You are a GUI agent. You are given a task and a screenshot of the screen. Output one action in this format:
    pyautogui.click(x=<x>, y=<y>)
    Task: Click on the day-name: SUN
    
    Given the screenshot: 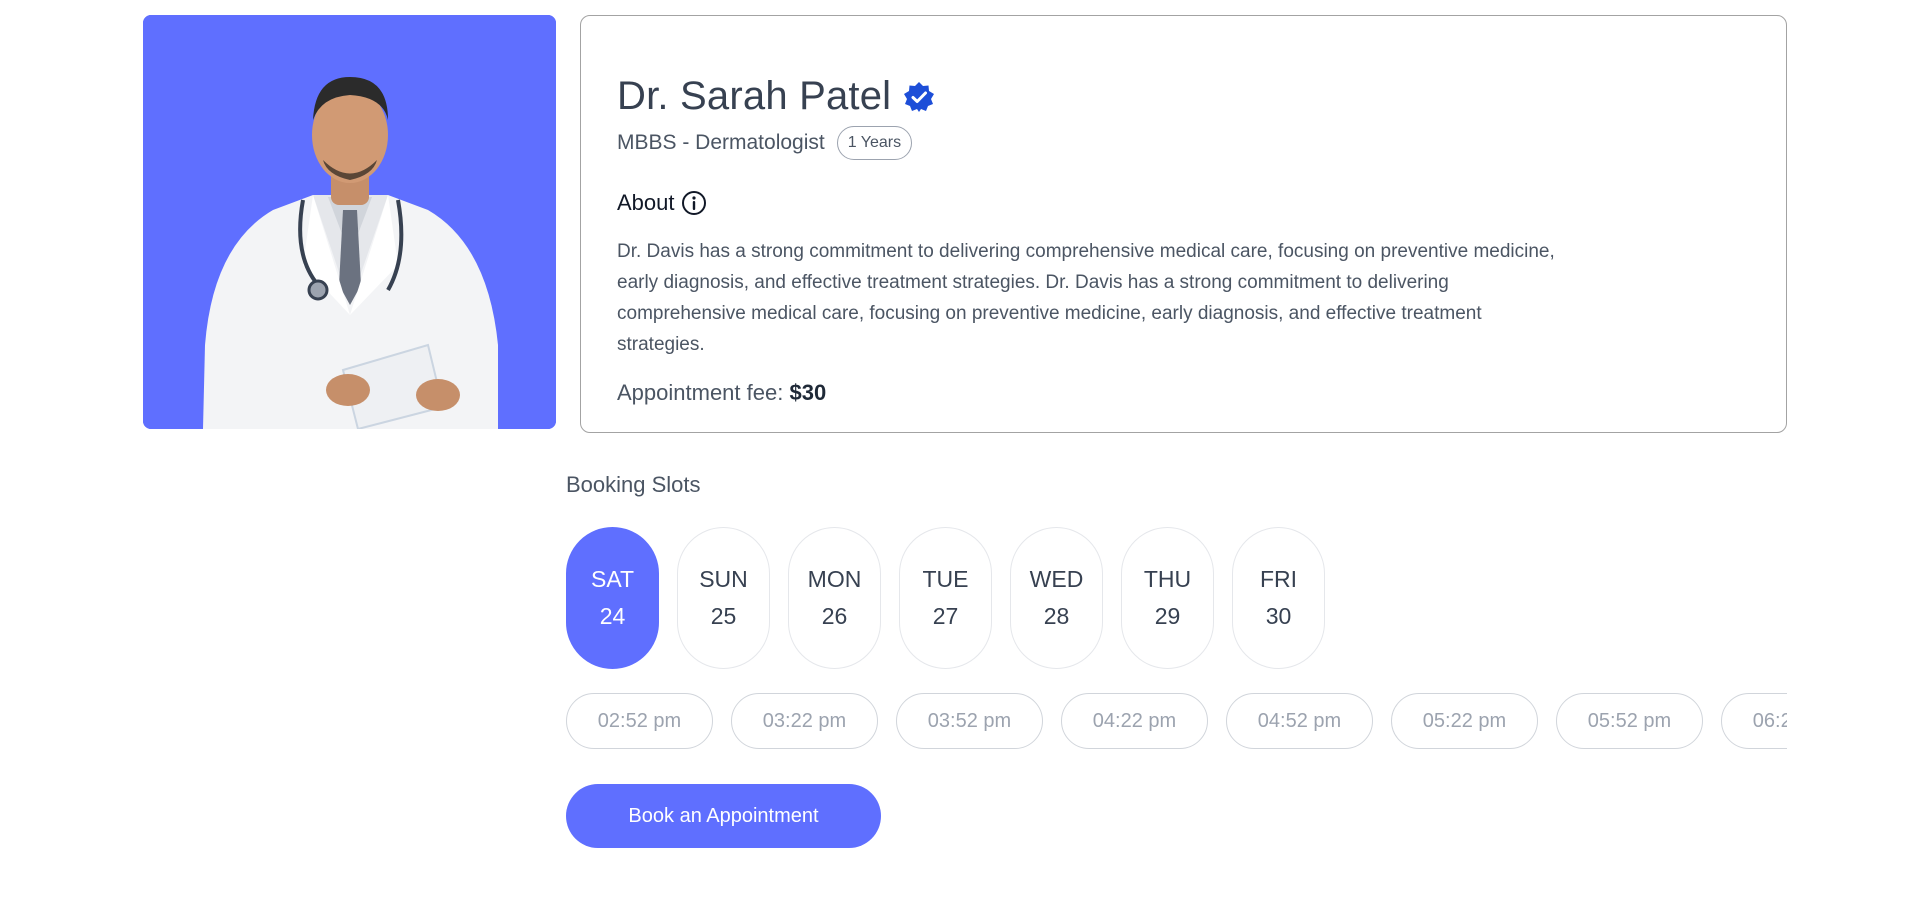 What is the action you would take?
    pyautogui.click(x=723, y=579)
    